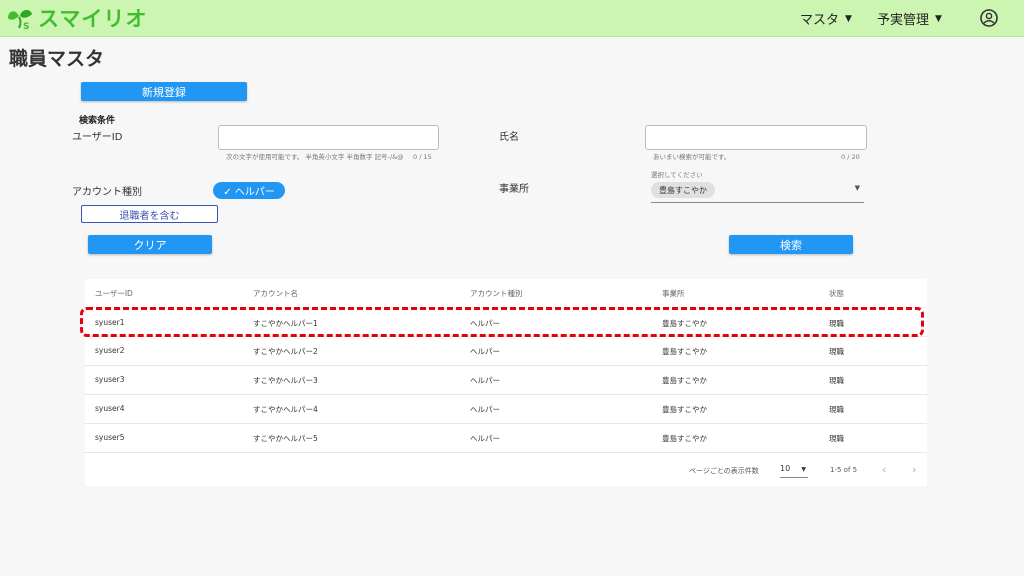 This screenshot has width=1024, height=576. Describe the element at coordinates (683, 190) in the screenshot. I see `office-selected-chip: 豊島すこやか` at that location.